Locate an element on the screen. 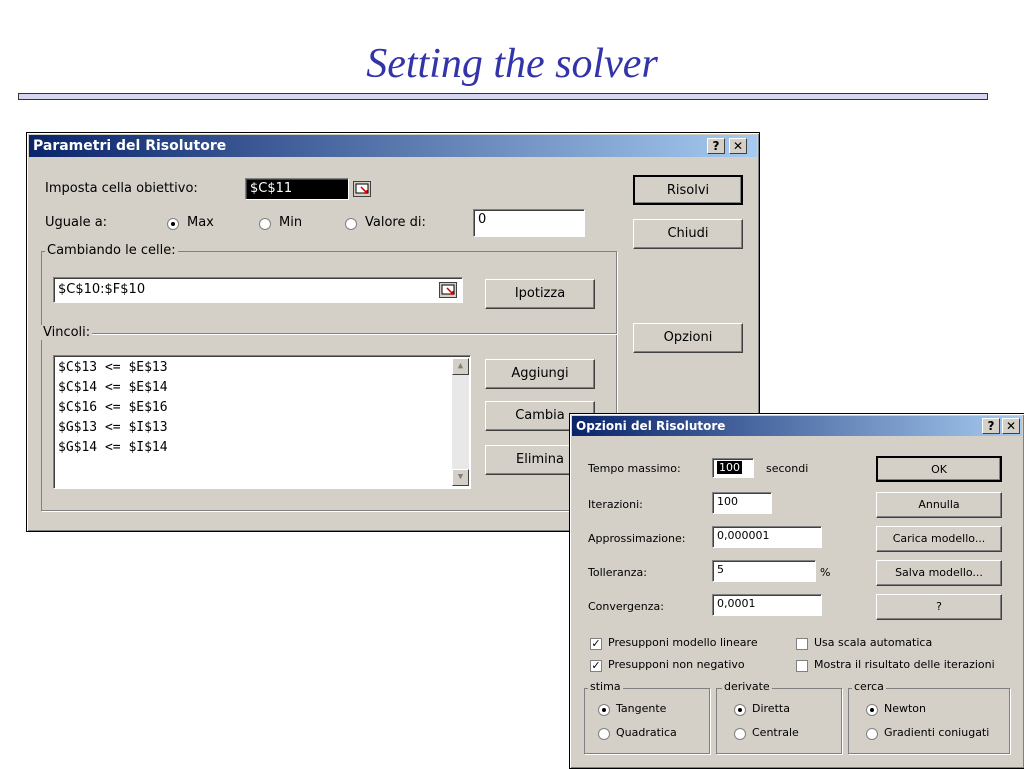 The width and height of the screenshot is (1024, 769). convergence-label: Convergenza: is located at coordinates (626, 606).